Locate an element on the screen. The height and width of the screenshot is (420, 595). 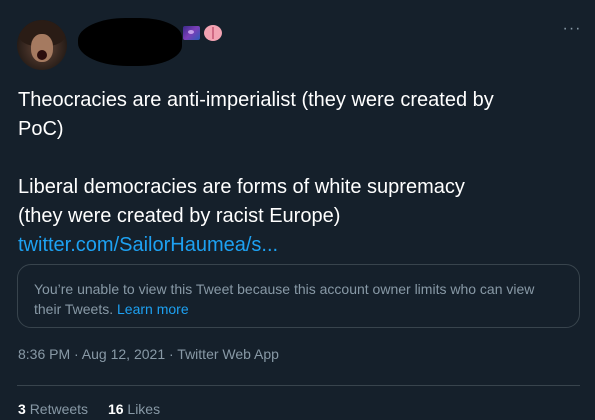
retweets-label: Retweets is located at coordinates (59, 409).